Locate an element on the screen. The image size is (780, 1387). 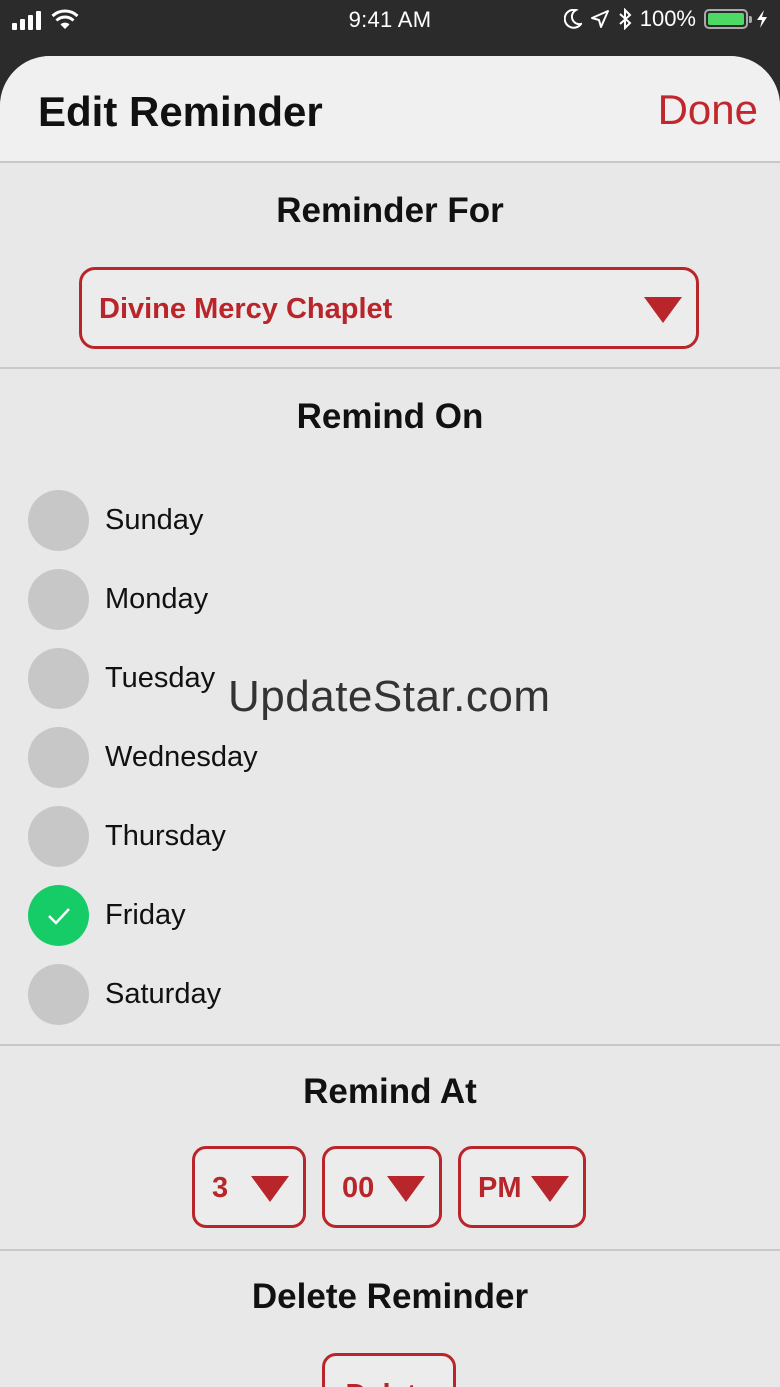
remind-at-section: Remind At 3 00 PM is located at coordinates (390, 1148).